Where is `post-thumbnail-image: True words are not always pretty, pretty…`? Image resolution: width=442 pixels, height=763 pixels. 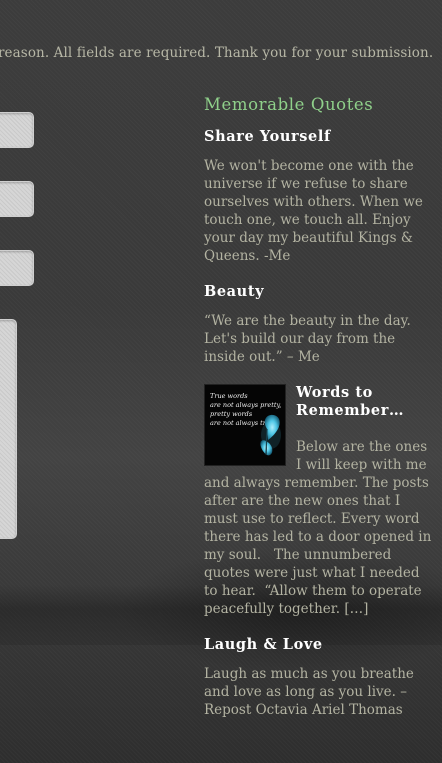 post-thumbnail-image: True words are not always pretty, pretty… is located at coordinates (245, 425).